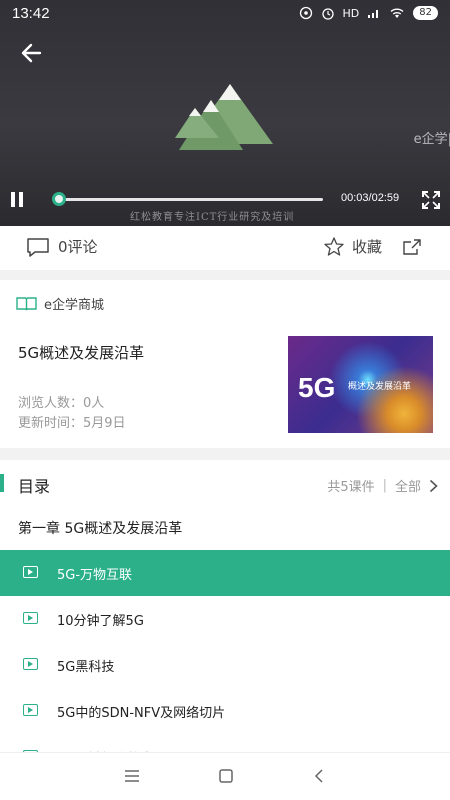 This screenshot has width=450, height=800. I want to click on status-bar: 13:42 HD 82, so click(225, 13).